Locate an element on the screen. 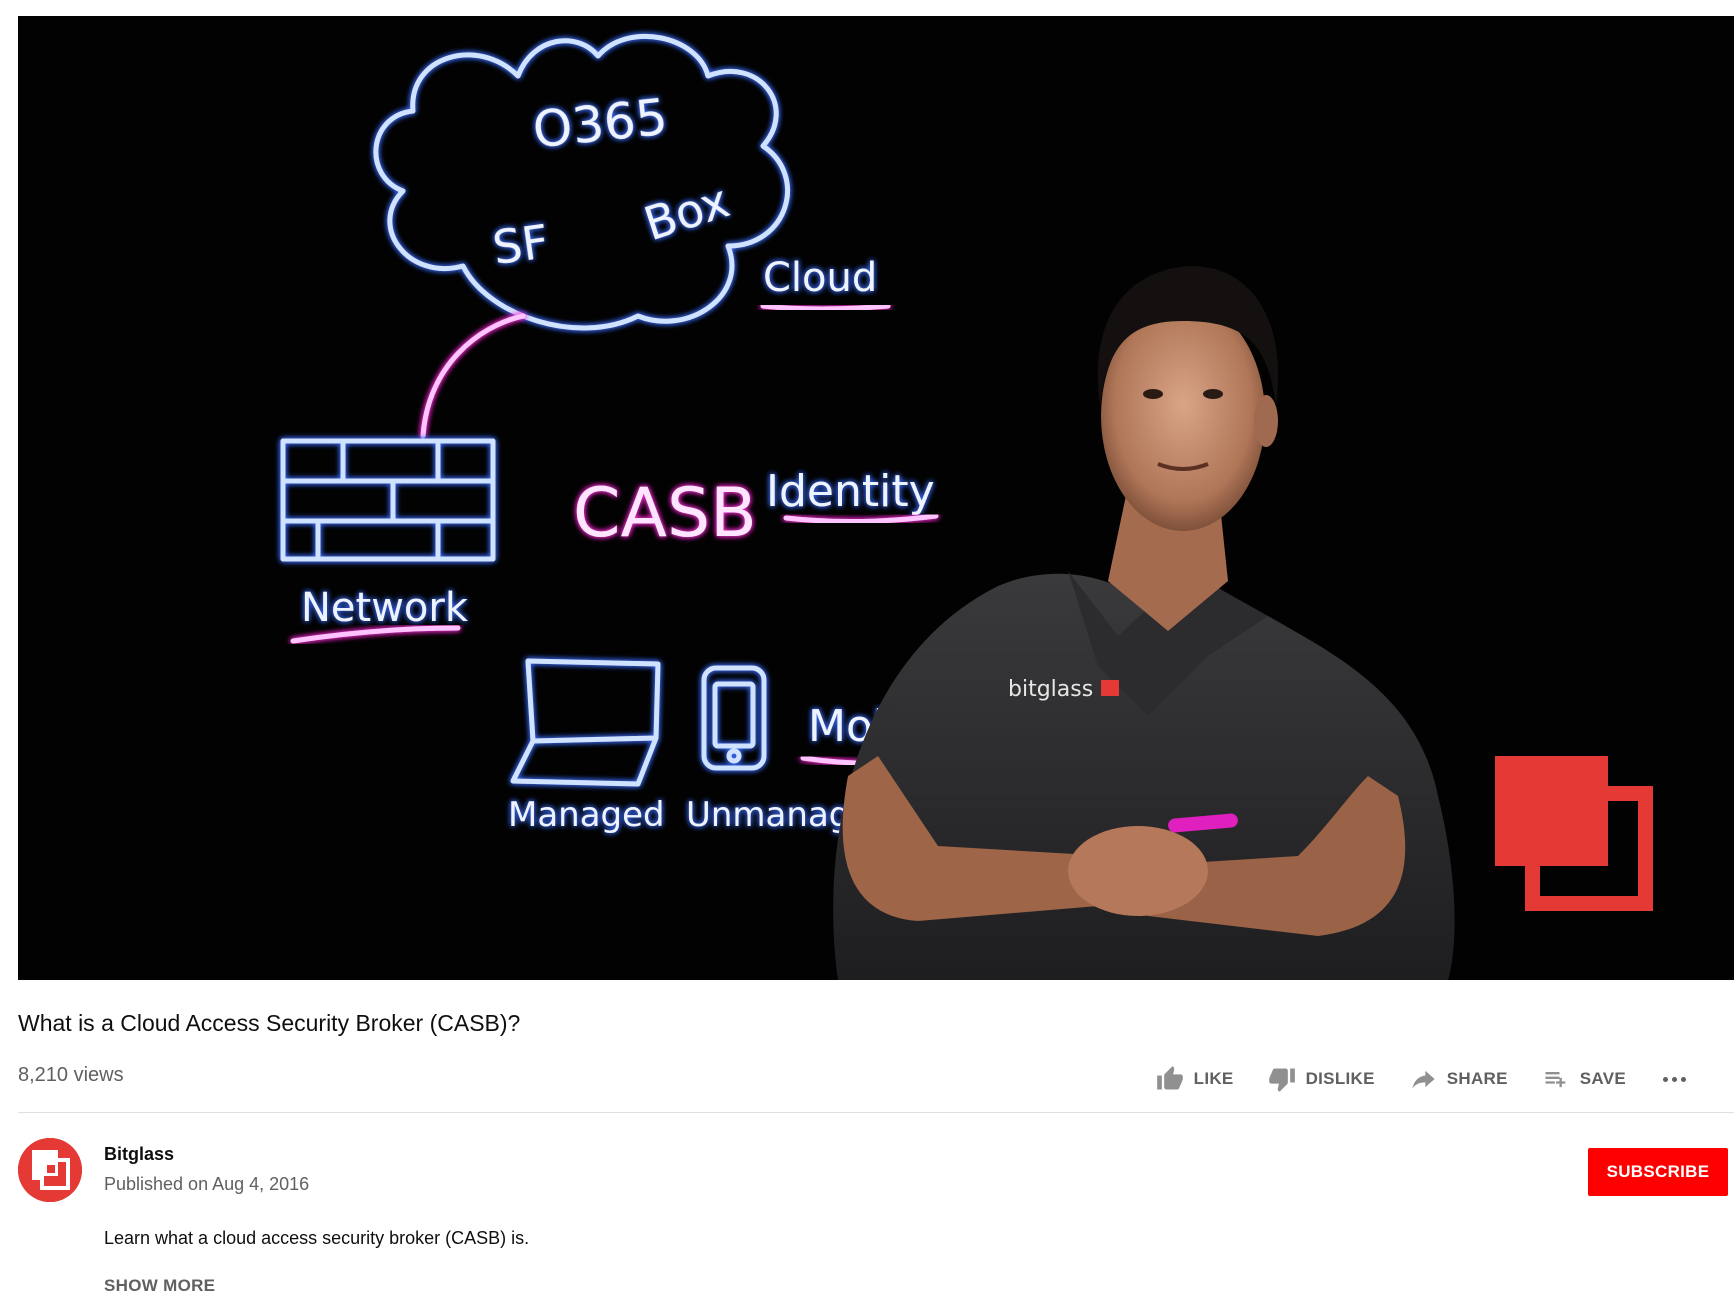 Image resolution: width=1736 pixels, height=1312 pixels. video-actions: LIKE DISLIKE SHARE SAVE is located at coordinates (1405, 1079).